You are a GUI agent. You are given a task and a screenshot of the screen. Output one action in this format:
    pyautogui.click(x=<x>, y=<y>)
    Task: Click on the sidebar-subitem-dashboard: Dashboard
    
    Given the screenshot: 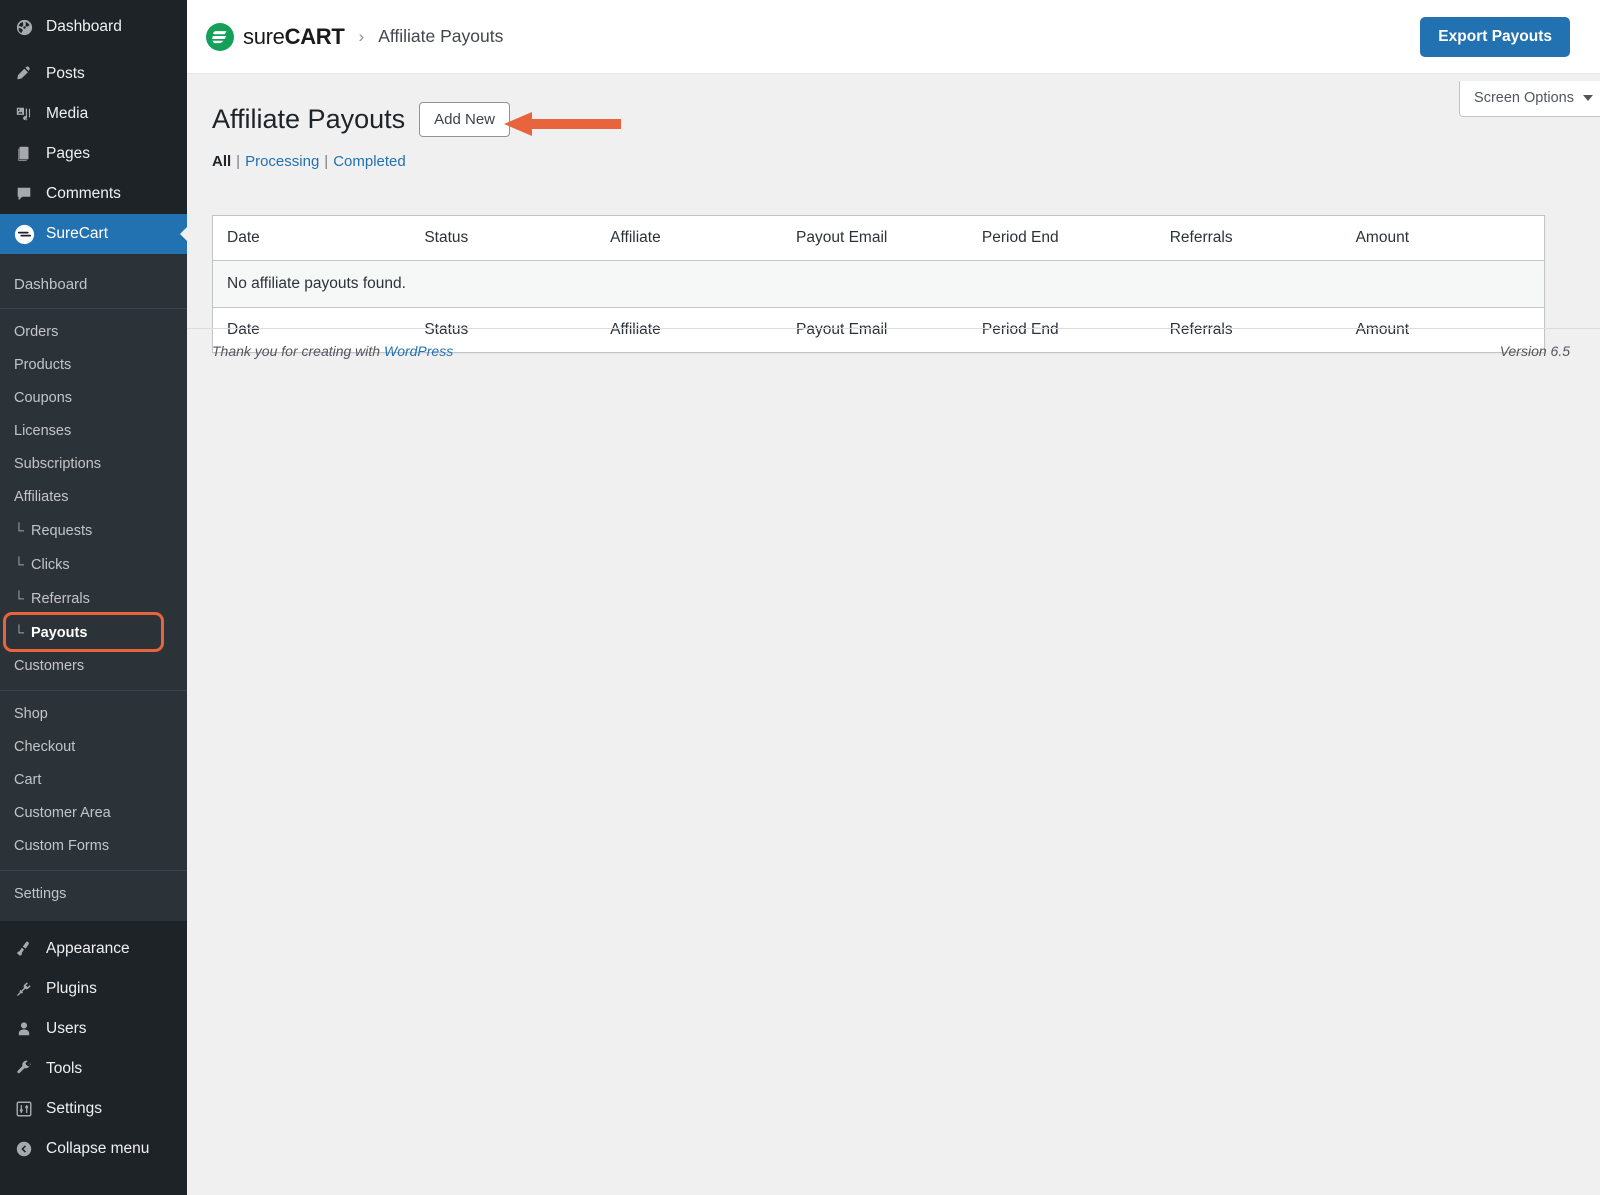 What is the action you would take?
    pyautogui.click(x=93, y=284)
    